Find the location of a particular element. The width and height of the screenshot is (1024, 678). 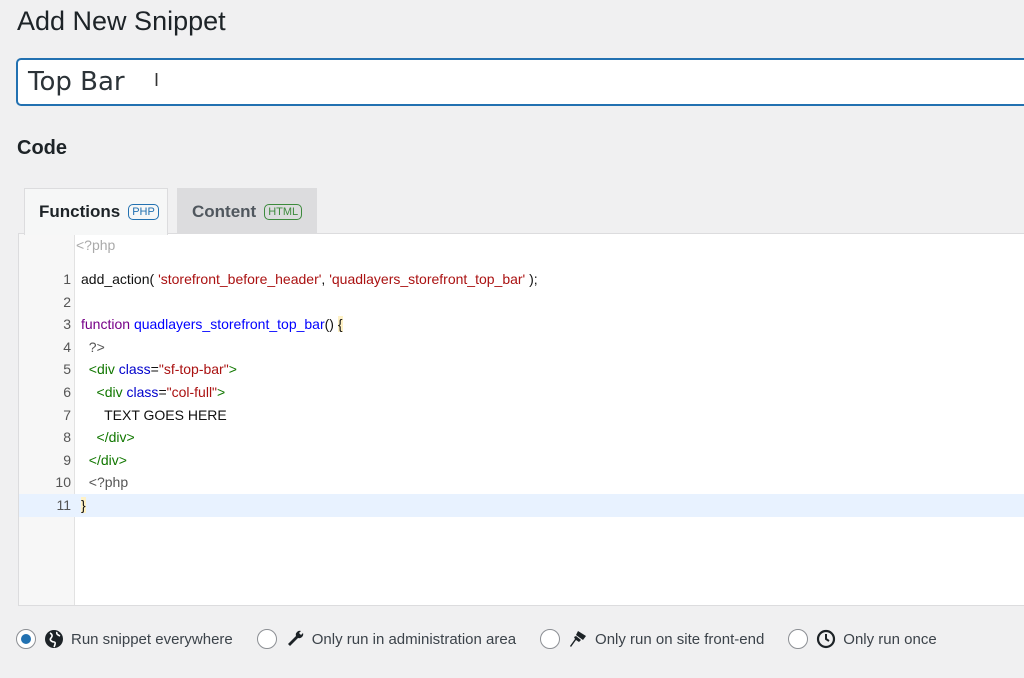

code-token-plain: TEXT GOES HERE is located at coordinates (154, 414).